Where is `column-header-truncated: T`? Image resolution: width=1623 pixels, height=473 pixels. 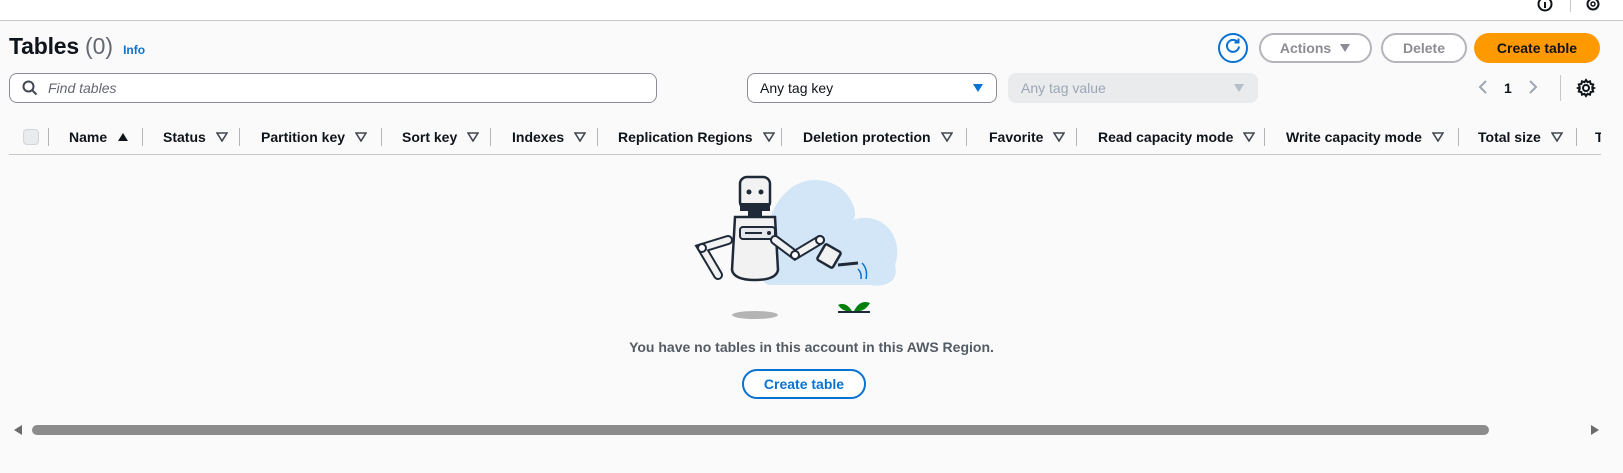 column-header-truncated: T is located at coordinates (1598, 137).